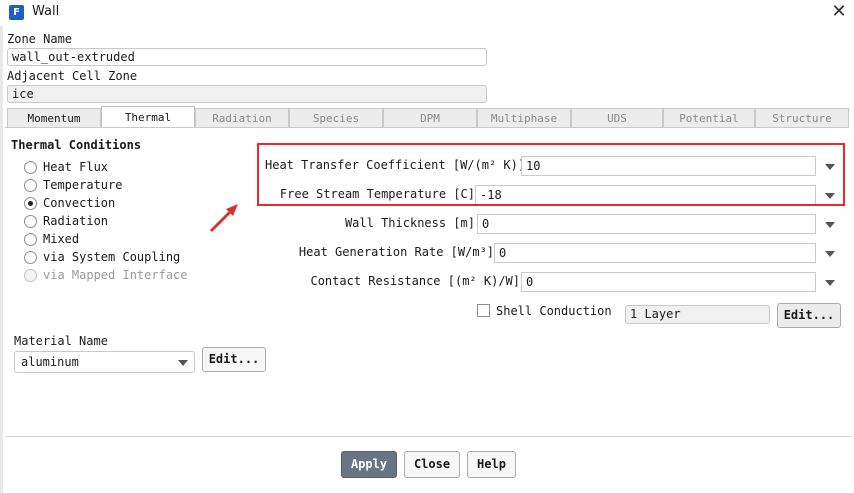 The height and width of the screenshot is (493, 854). What do you see at coordinates (336, 118) in the screenshot?
I see `tab-species: Species` at bounding box center [336, 118].